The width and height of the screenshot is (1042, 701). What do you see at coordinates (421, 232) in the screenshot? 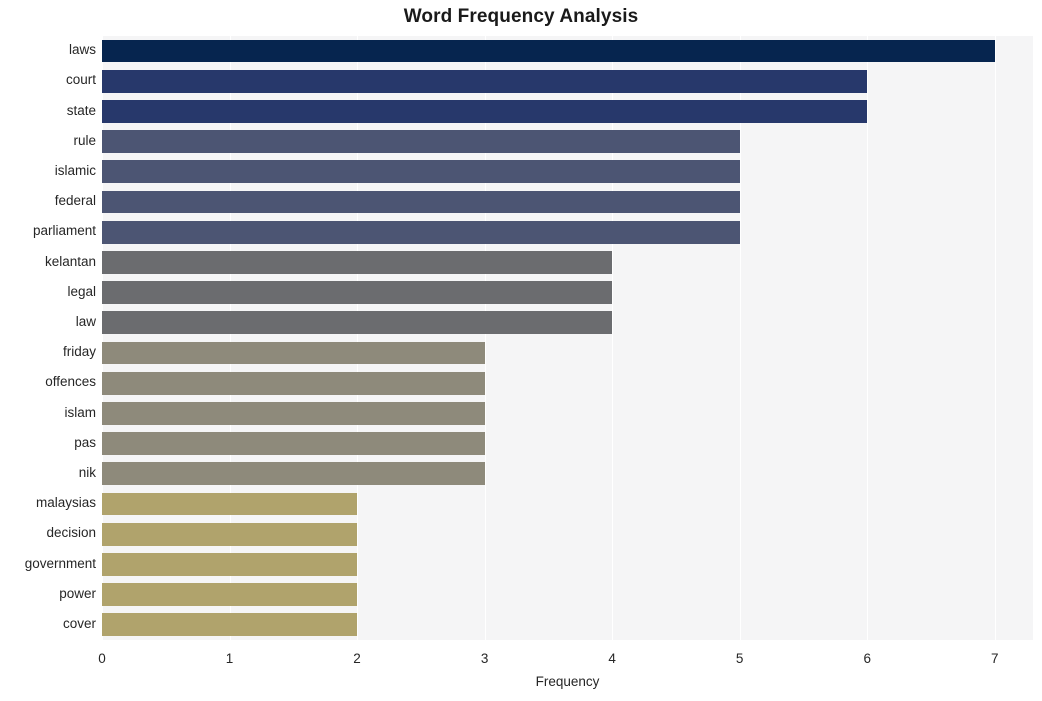
I see `bar-parliament` at bounding box center [421, 232].